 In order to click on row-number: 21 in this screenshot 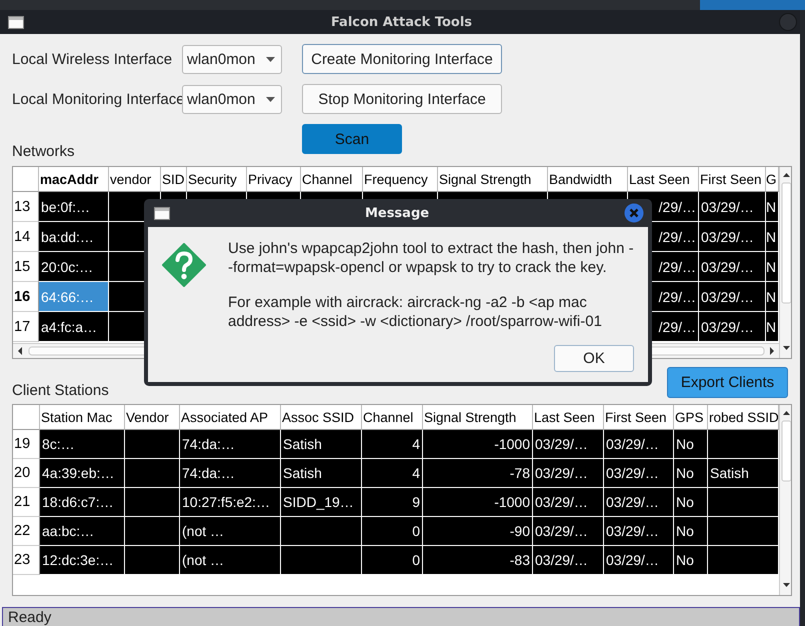, I will do `click(26, 502)`.